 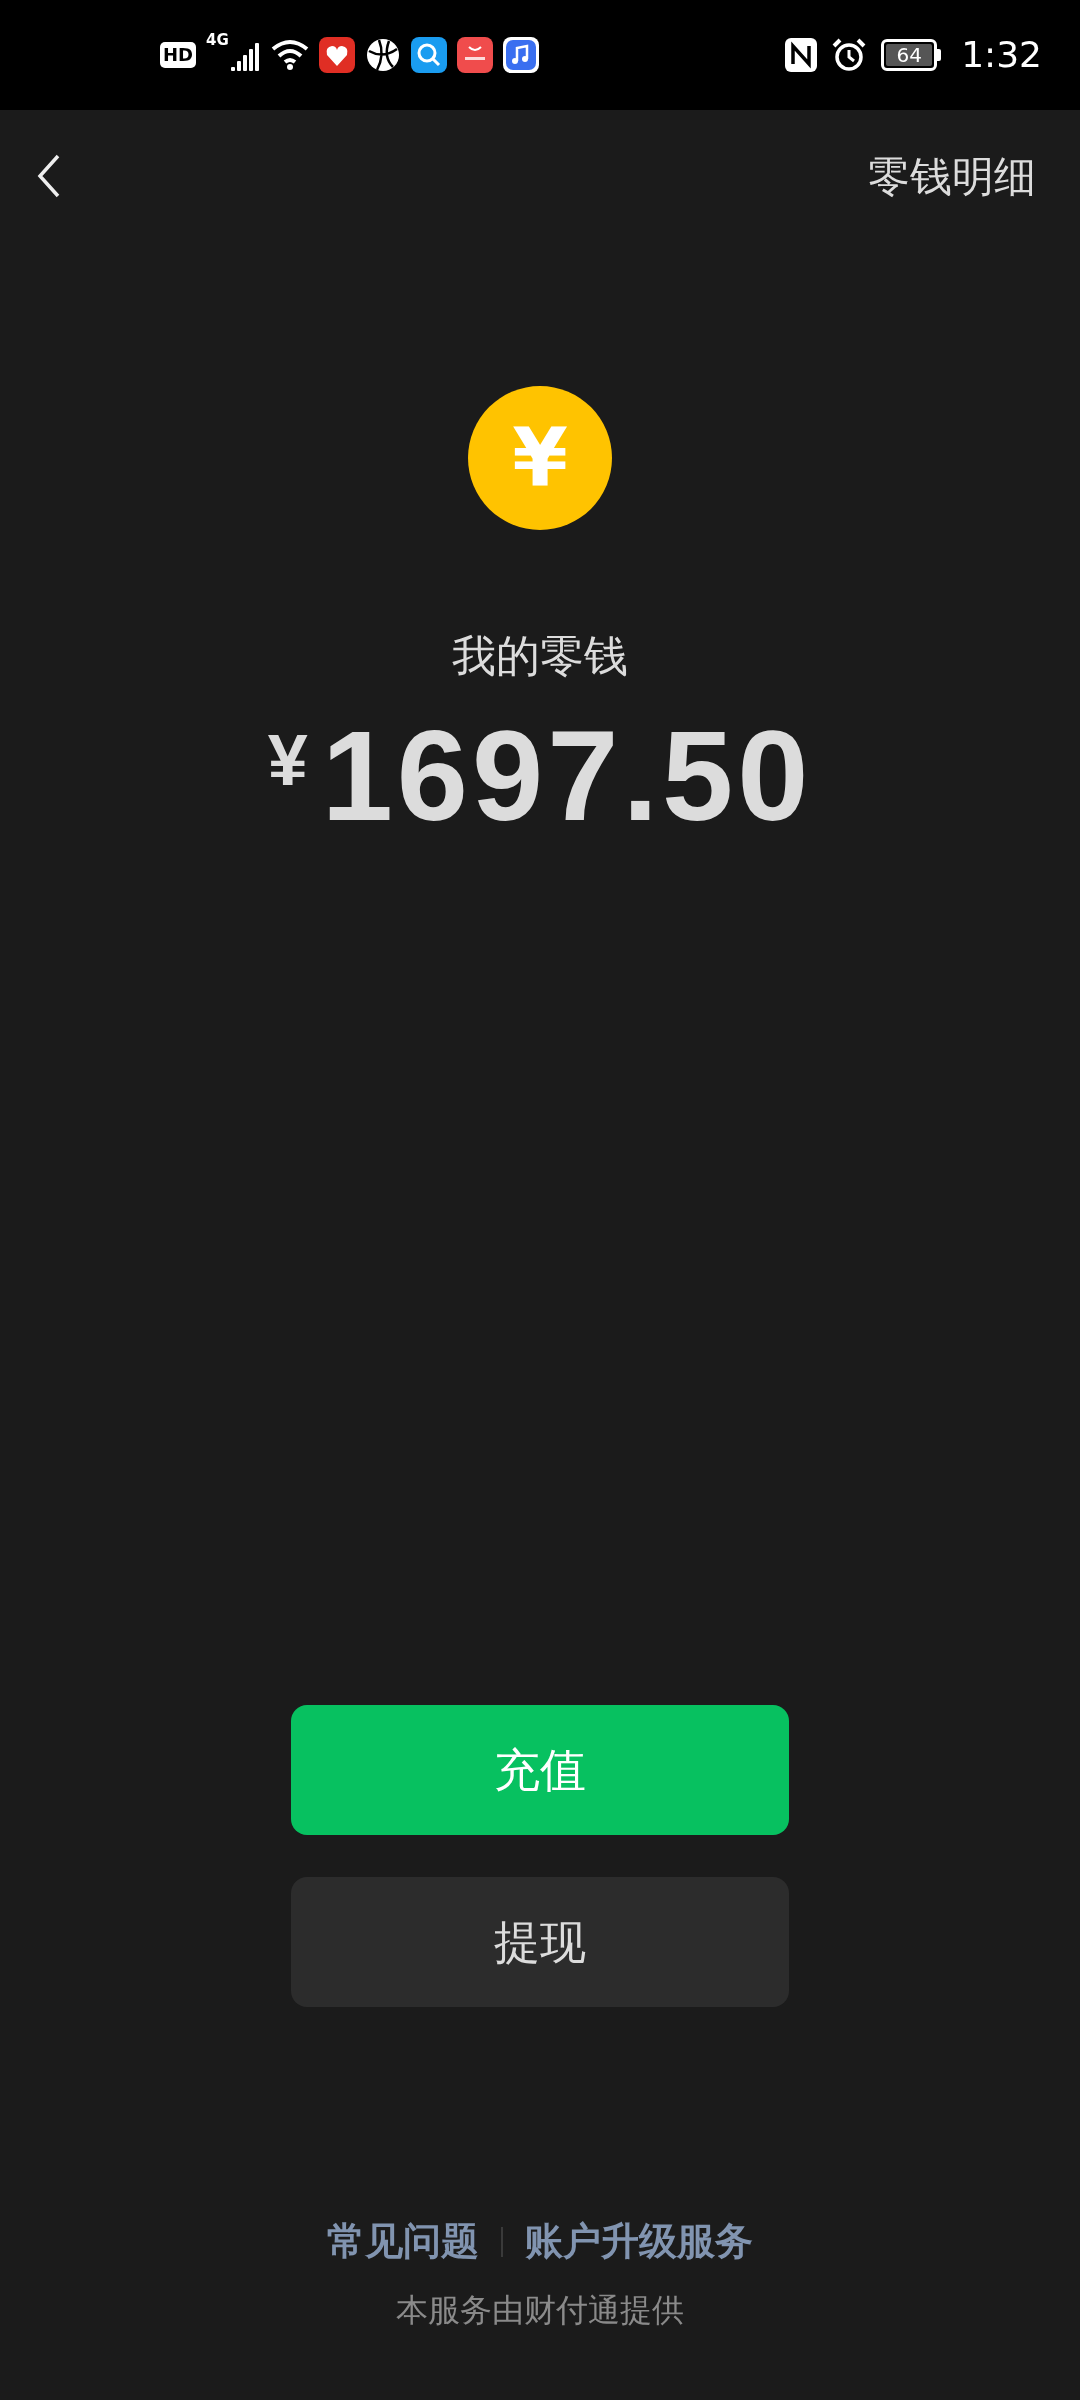 What do you see at coordinates (801, 55) in the screenshot?
I see `nfc-icon` at bounding box center [801, 55].